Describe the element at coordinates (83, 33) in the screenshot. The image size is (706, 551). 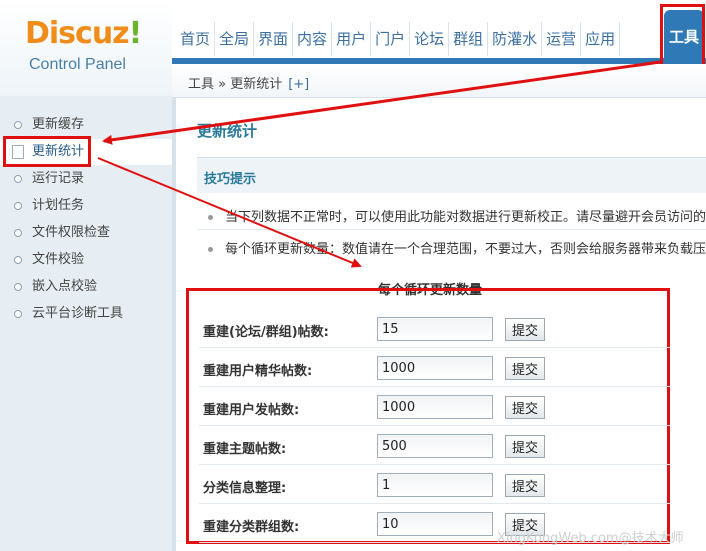
I see `logo-title: Discuz!` at that location.